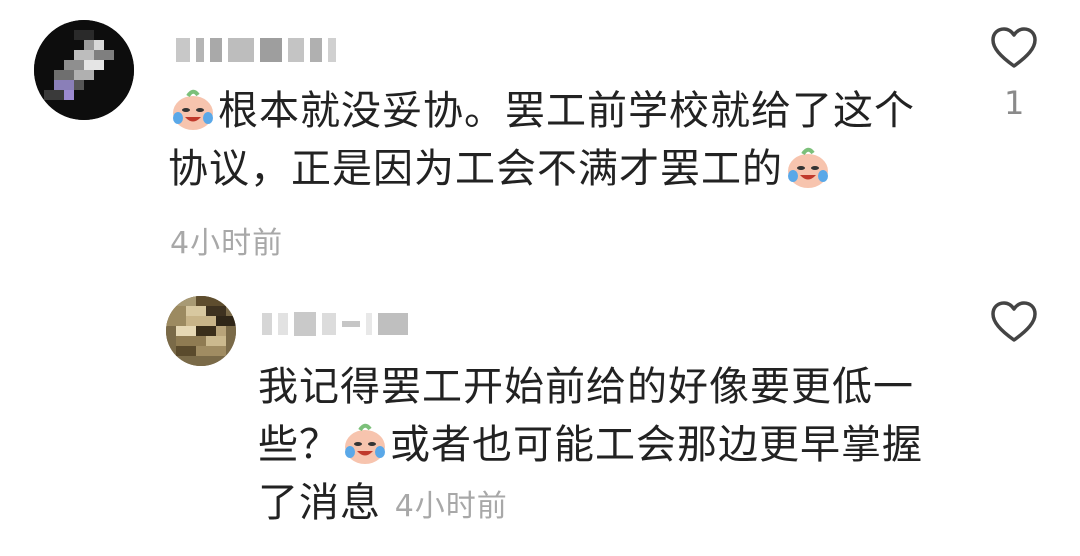 The image size is (1080, 556). I want to click on comment-line-2: 协议，正是因为工会不满才罢工的, so click(548, 169).